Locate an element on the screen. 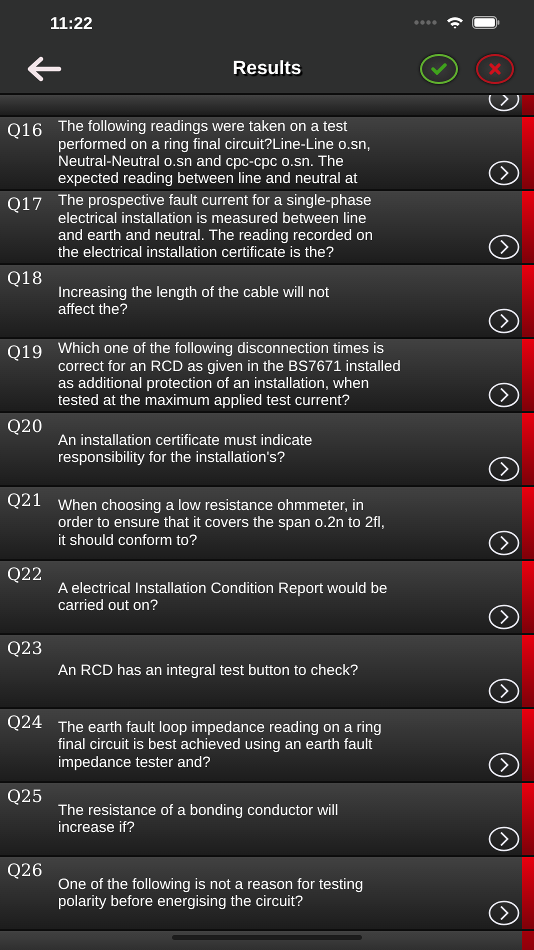 The height and width of the screenshot is (950, 534). question-text: The resistance of a bonding conductor will increase if? is located at coordinates (198, 819).